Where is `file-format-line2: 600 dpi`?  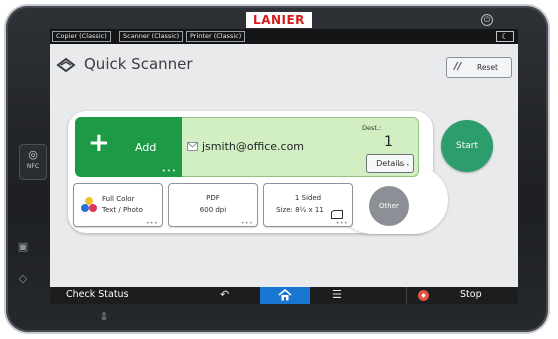 file-format-line2: 600 dpi is located at coordinates (213, 210).